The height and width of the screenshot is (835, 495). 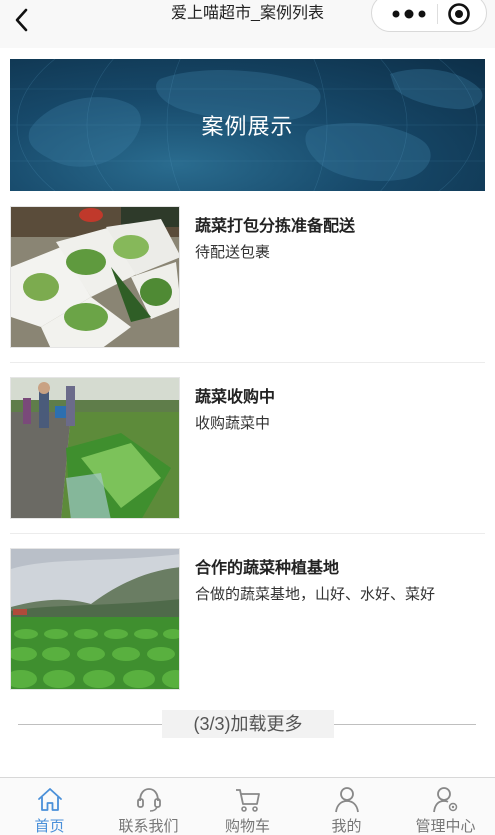 What do you see at coordinates (275, 226) in the screenshot?
I see `case-title: 蔬菜打包分拣准备配送` at bounding box center [275, 226].